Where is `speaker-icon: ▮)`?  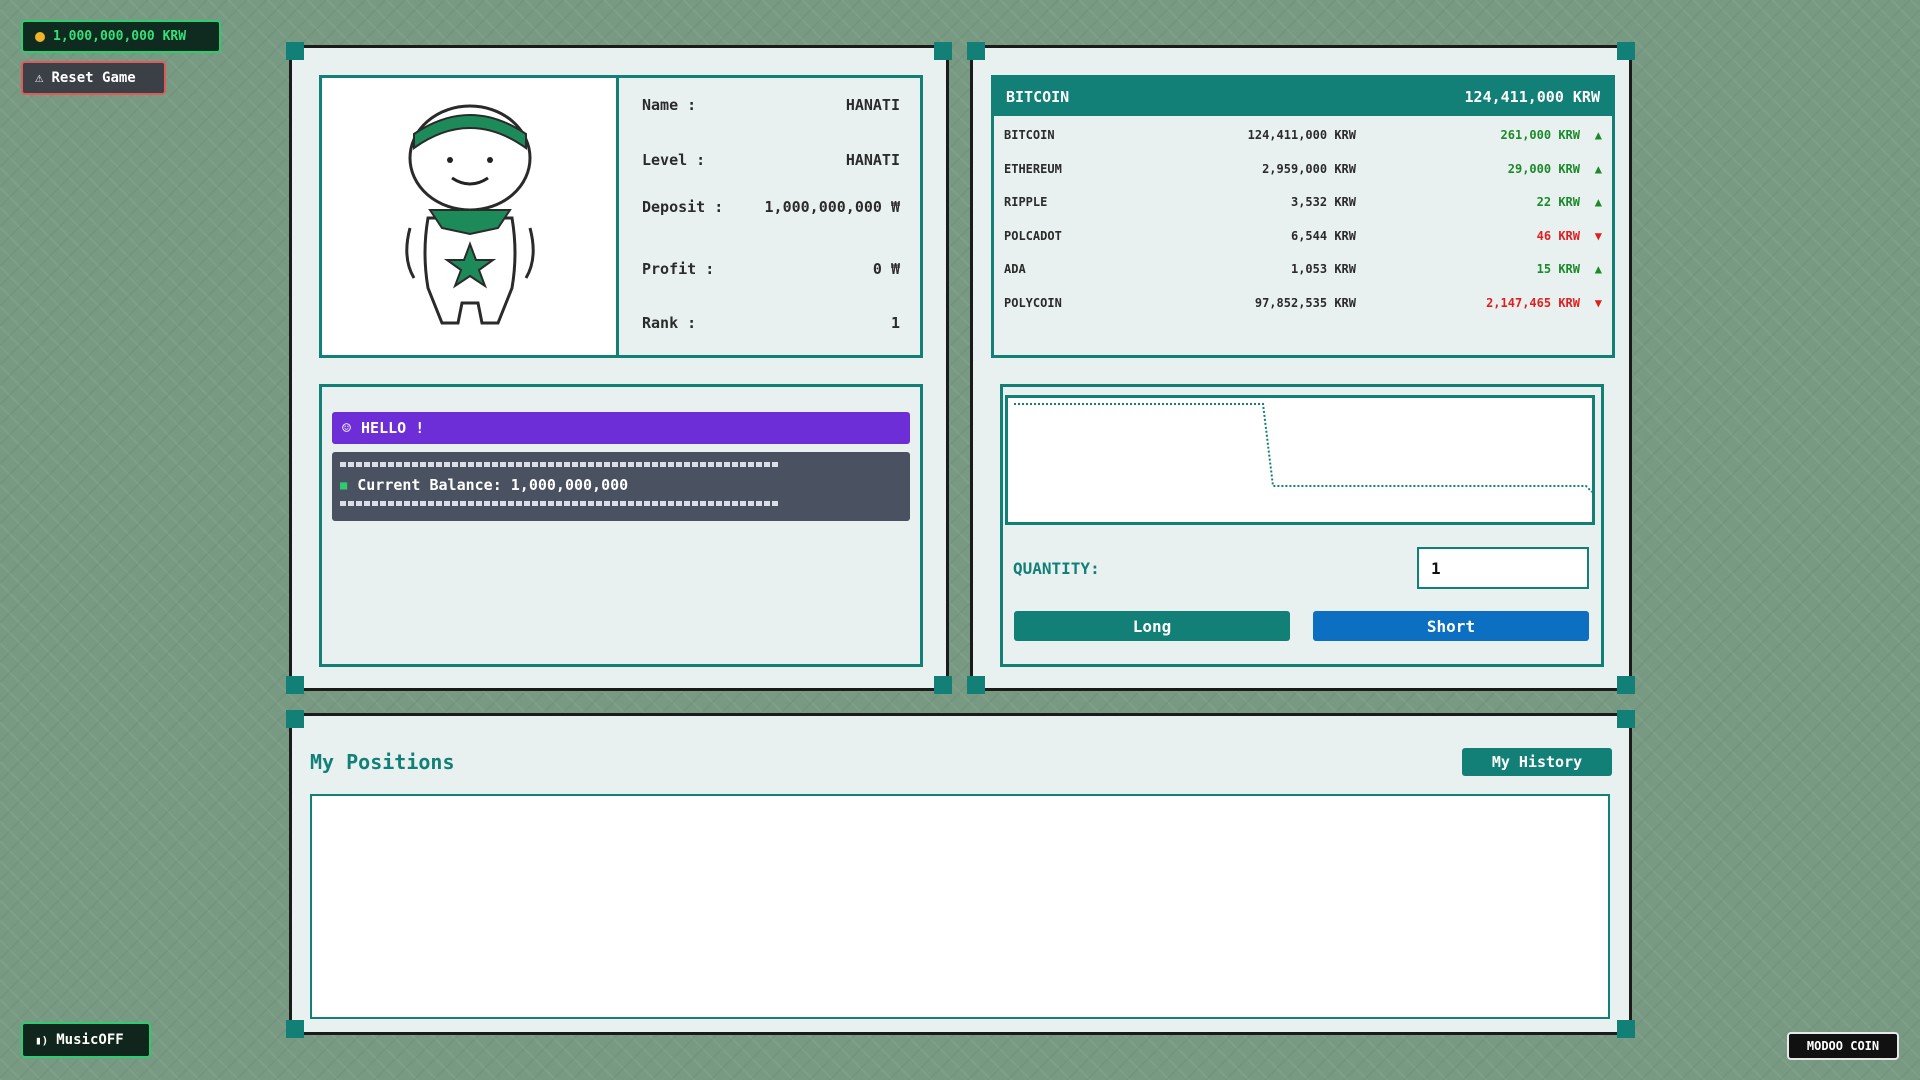 speaker-icon: ▮) is located at coordinates (42, 1040).